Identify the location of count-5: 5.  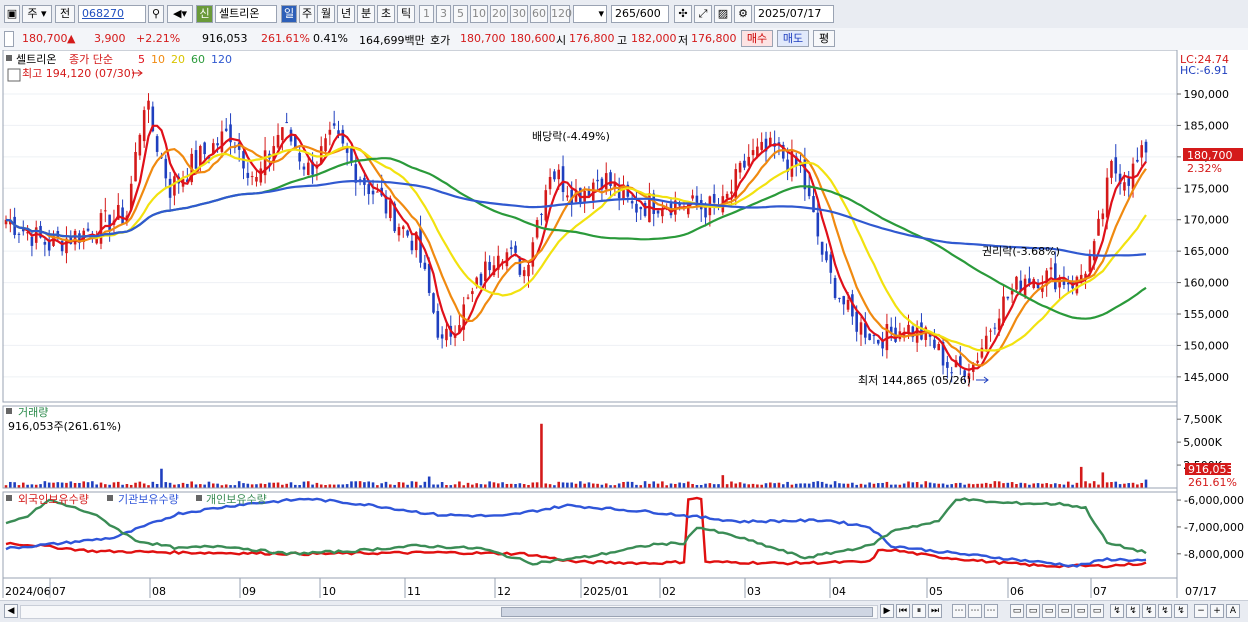
(460, 14).